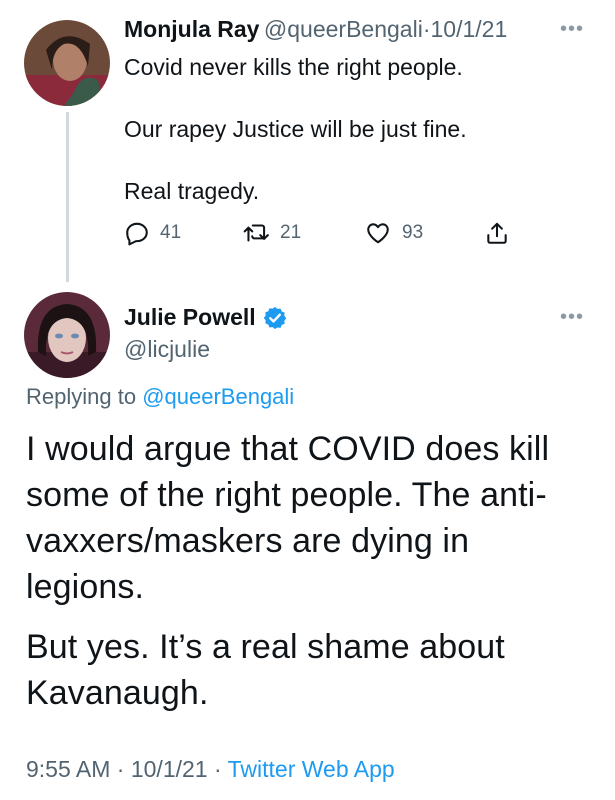  Describe the element at coordinates (171, 232) in the screenshot. I see `reply-count: 41` at that location.